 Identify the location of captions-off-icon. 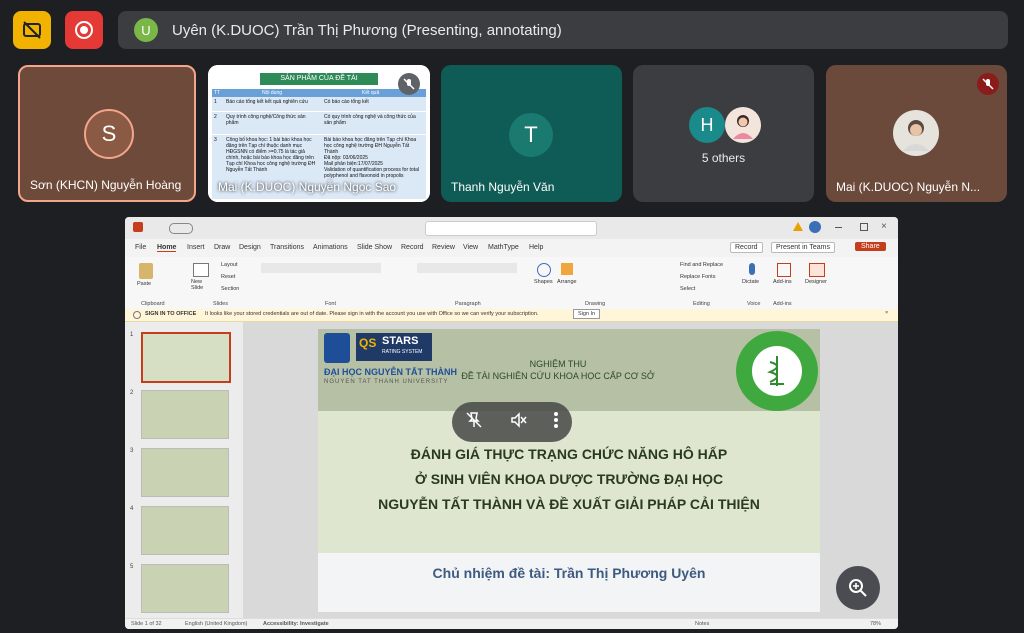
(32, 30).